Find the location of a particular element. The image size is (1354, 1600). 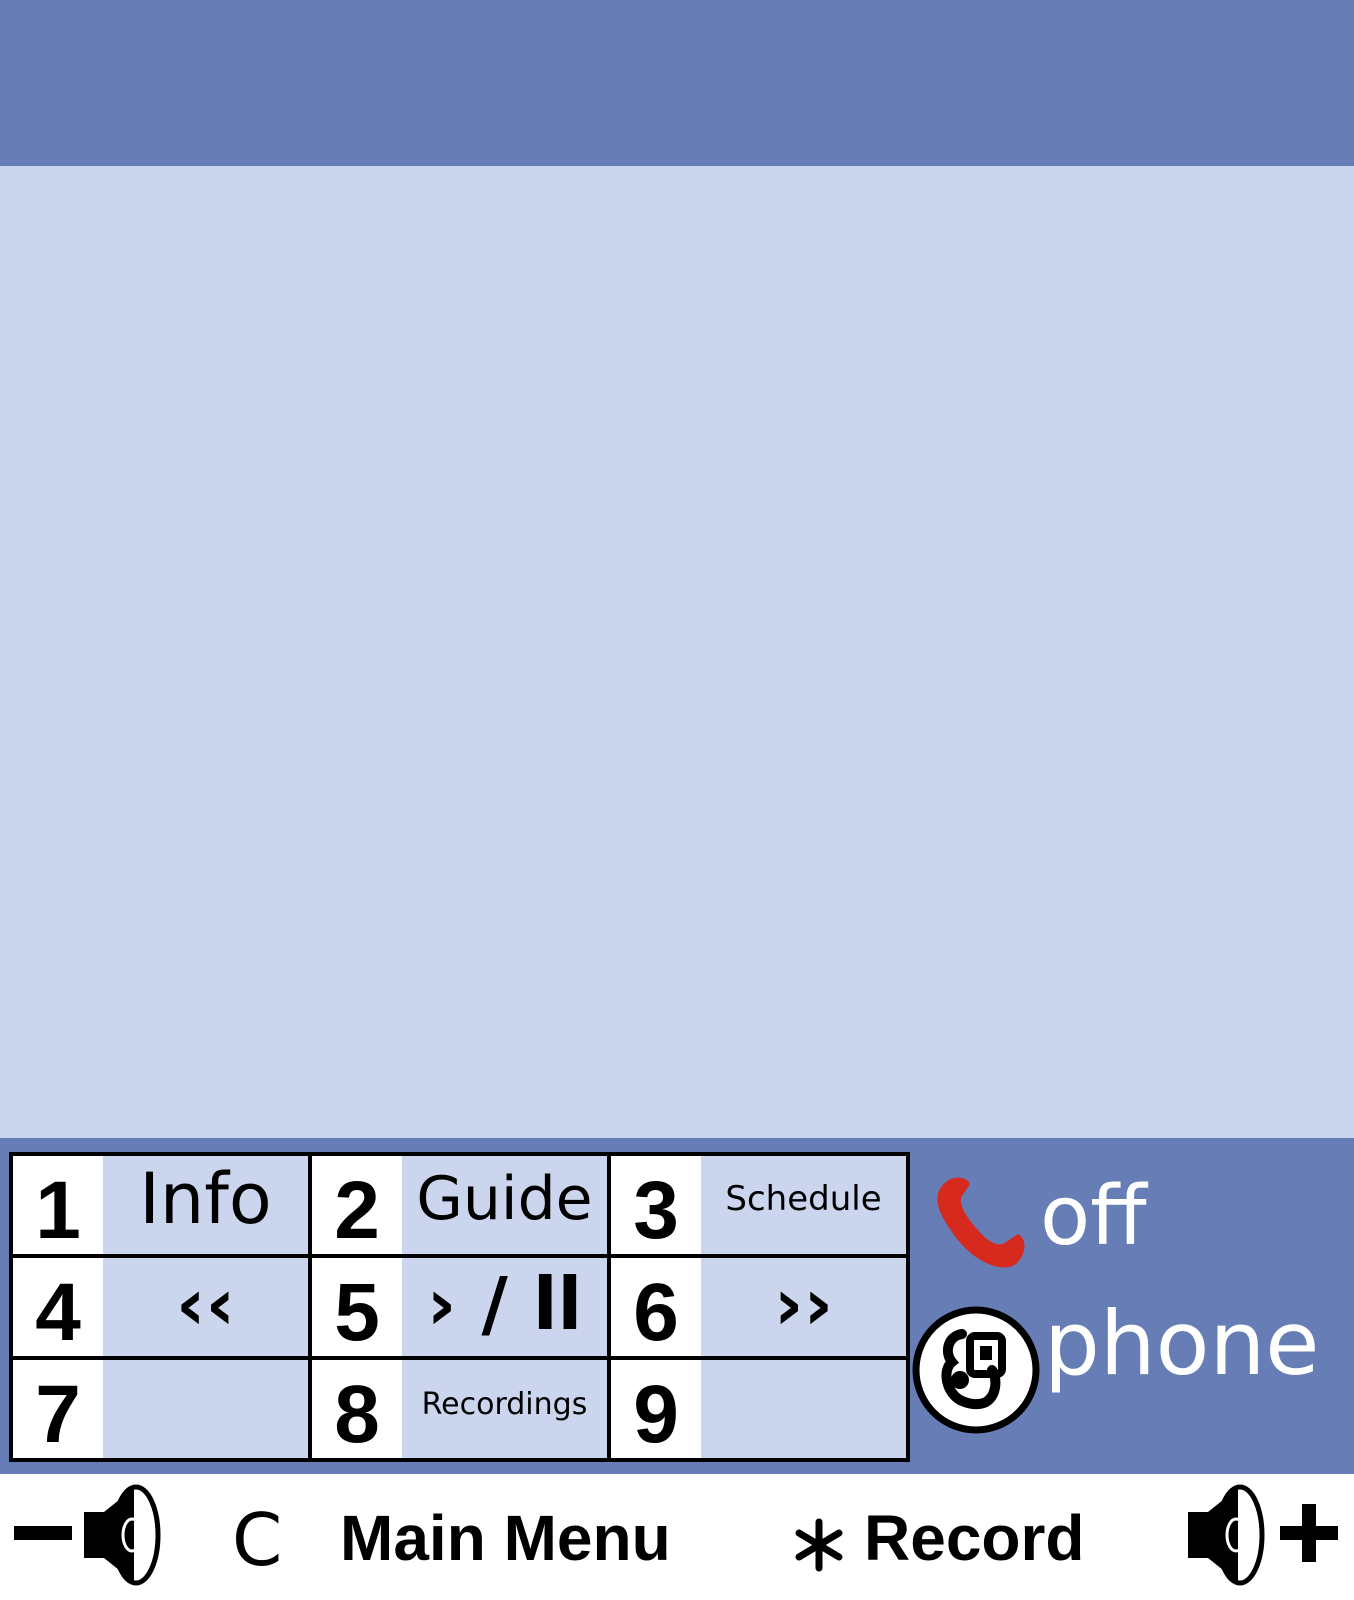

top-bar is located at coordinates (677, 83).